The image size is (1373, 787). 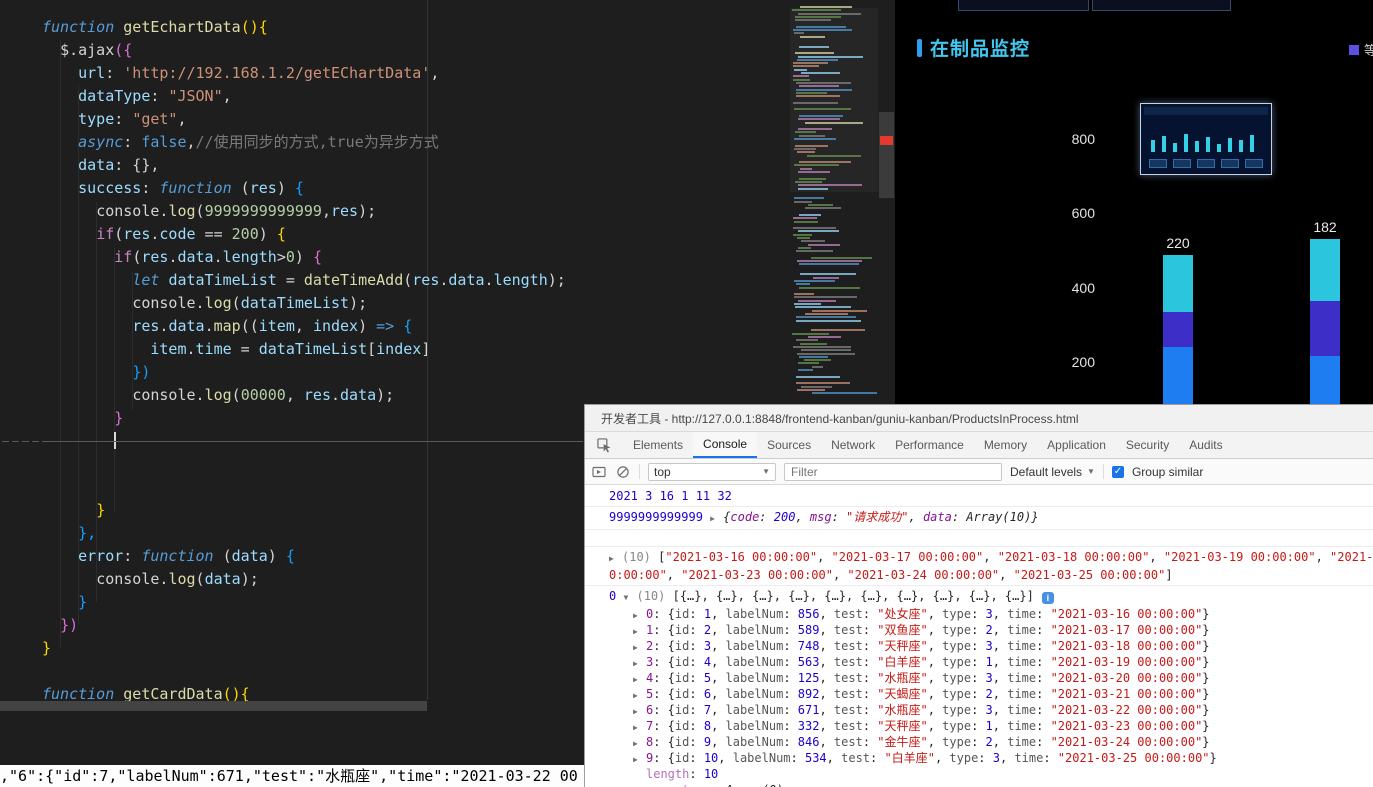 I want to click on dashboard-title-text: 在制品监控, so click(x=980, y=49).